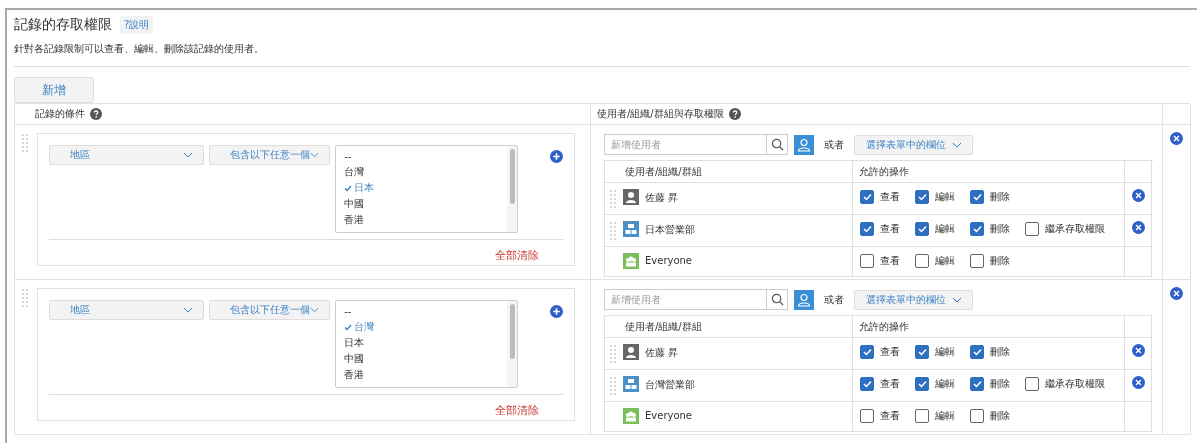  I want to click on group-icon, so click(631, 261).